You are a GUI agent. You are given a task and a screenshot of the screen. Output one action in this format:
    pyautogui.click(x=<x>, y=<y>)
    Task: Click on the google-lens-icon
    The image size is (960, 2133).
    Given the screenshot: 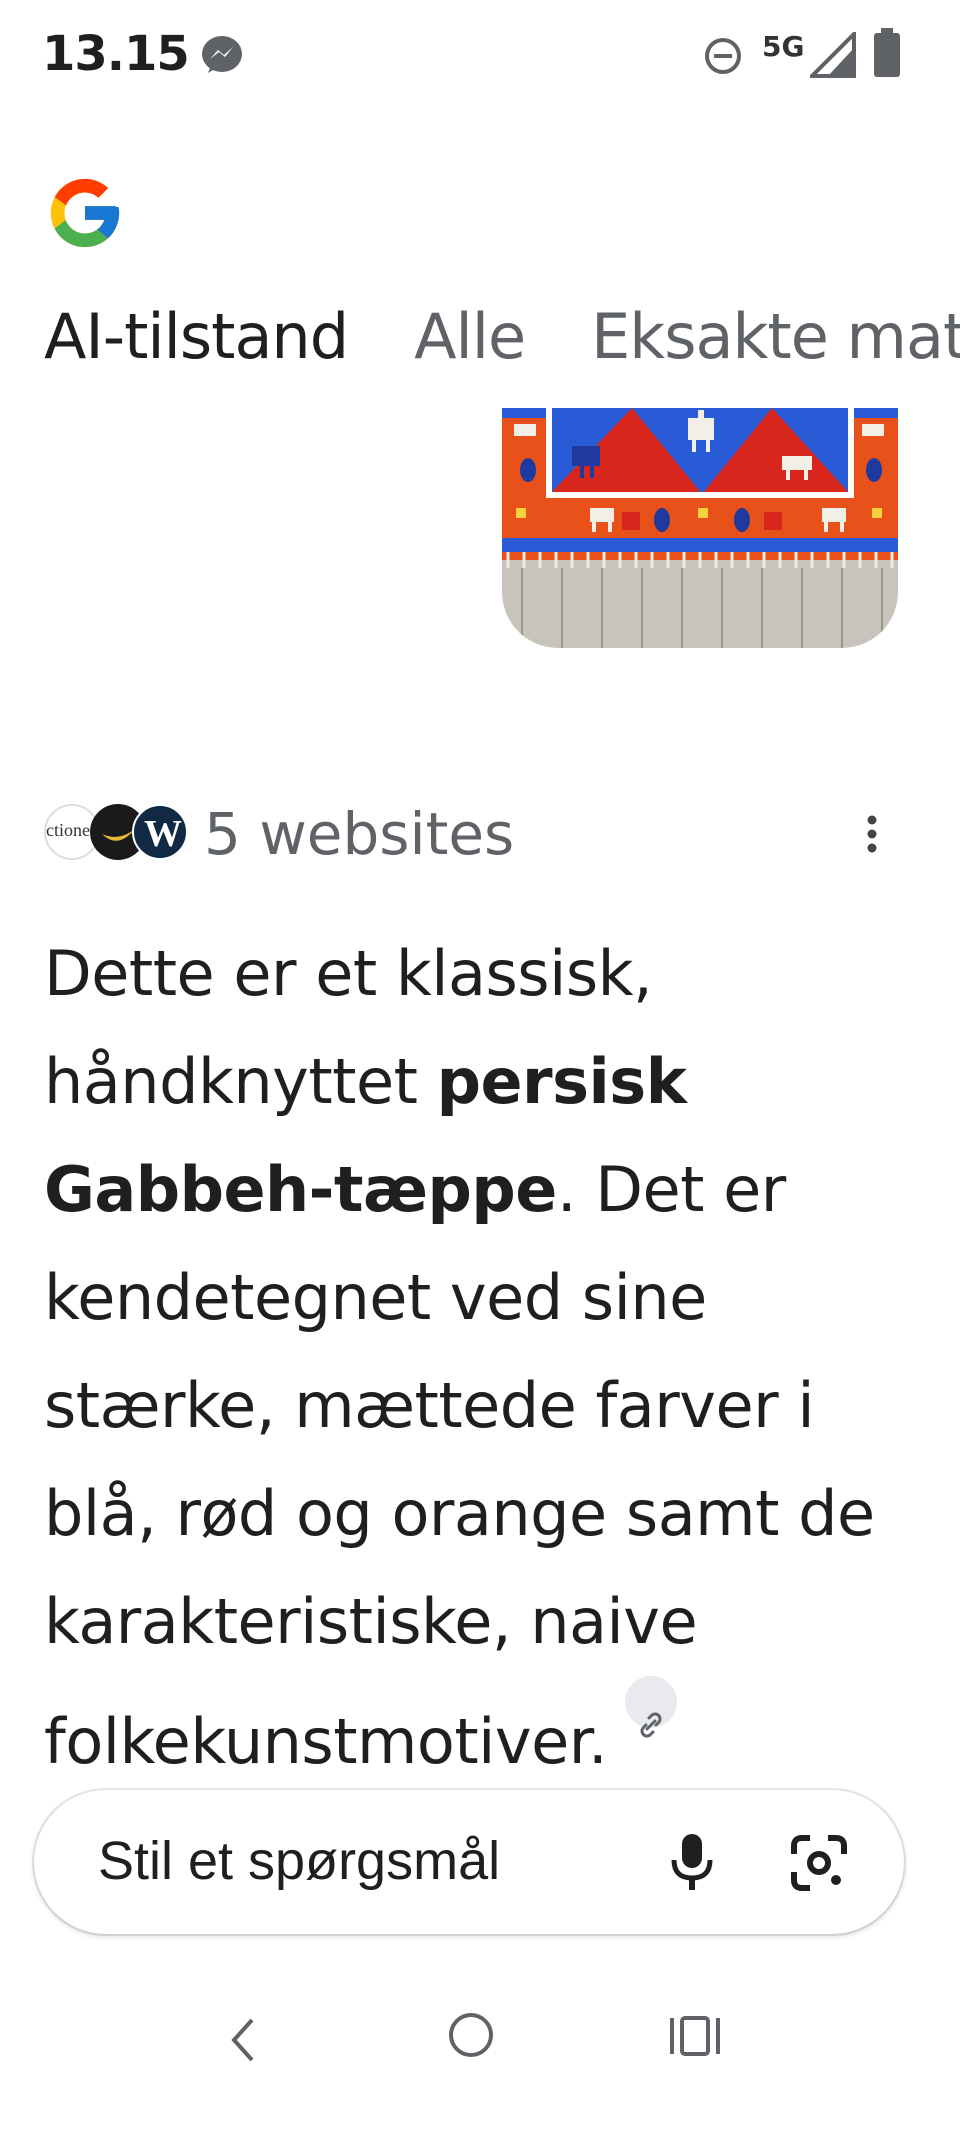 What is the action you would take?
    pyautogui.click(x=819, y=1863)
    